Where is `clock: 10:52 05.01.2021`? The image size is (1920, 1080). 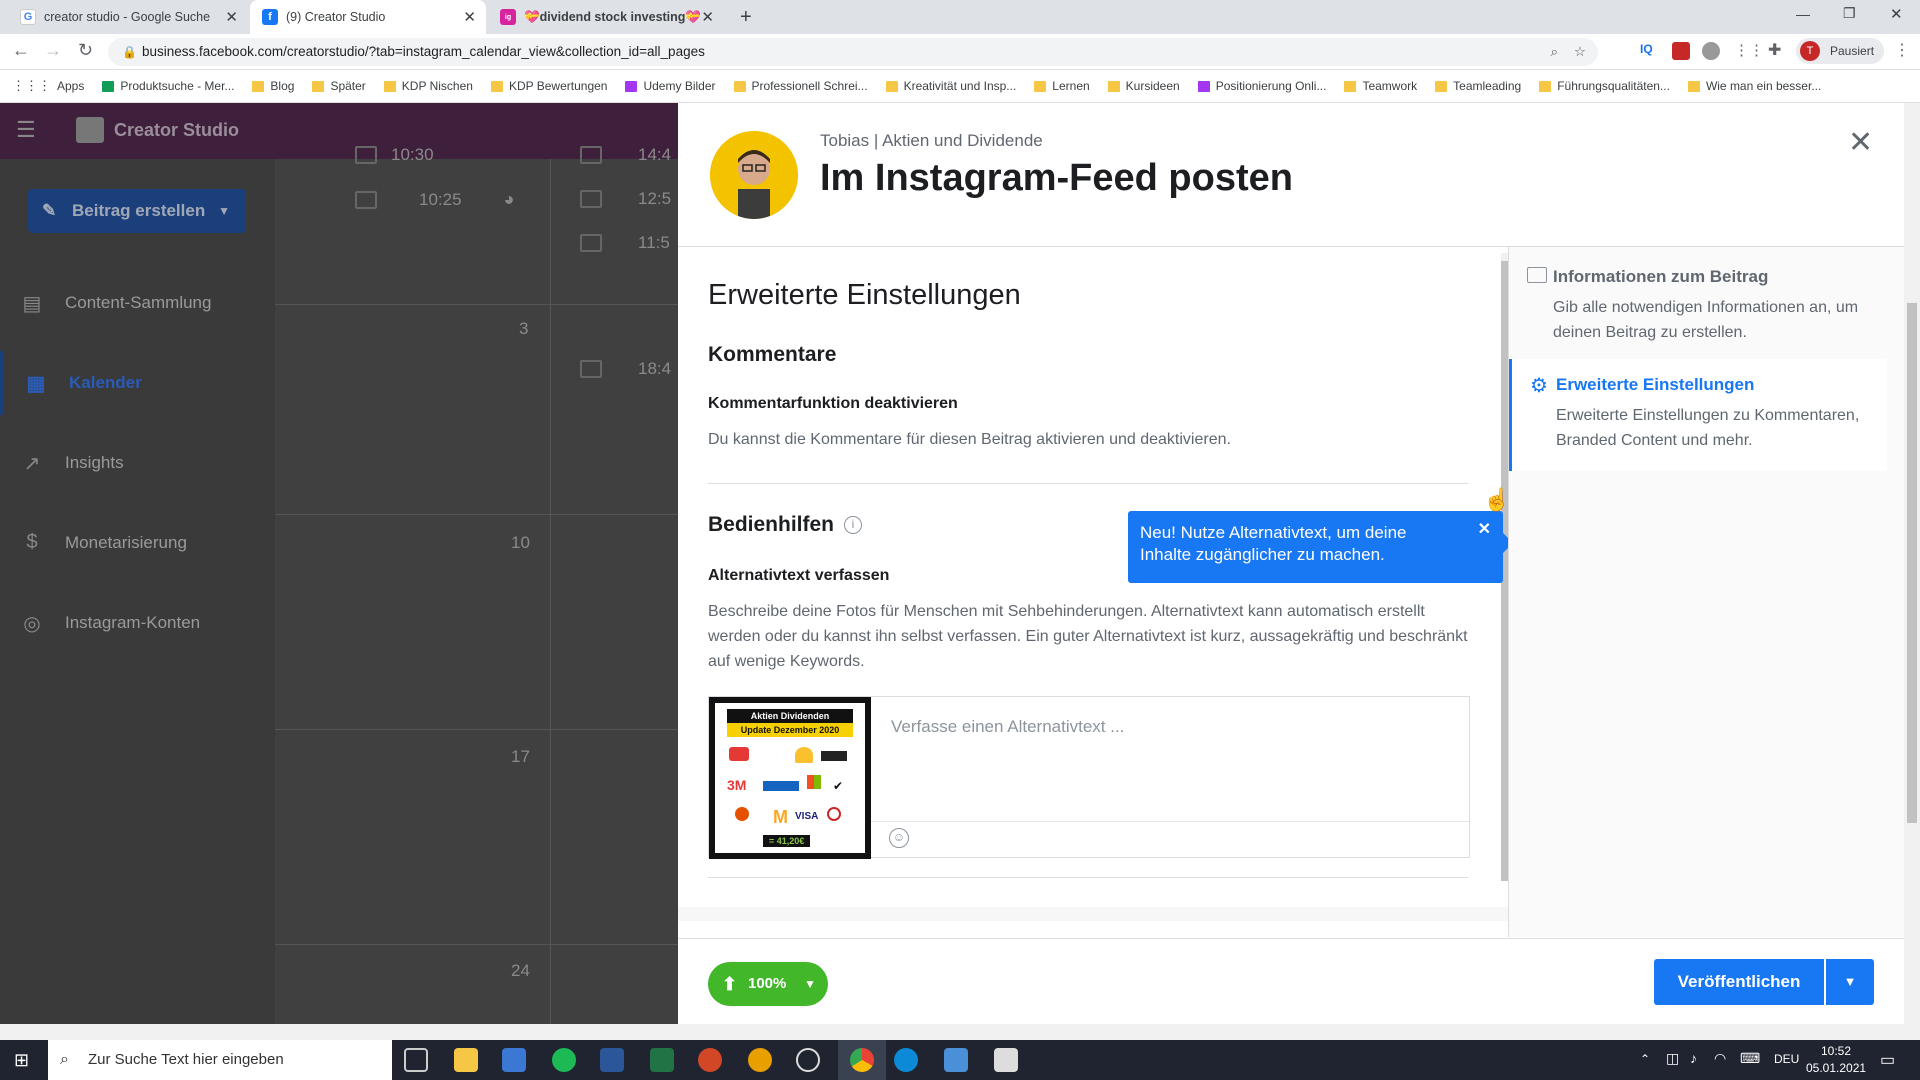 clock: 10:52 05.01.2021 is located at coordinates (1836, 1060).